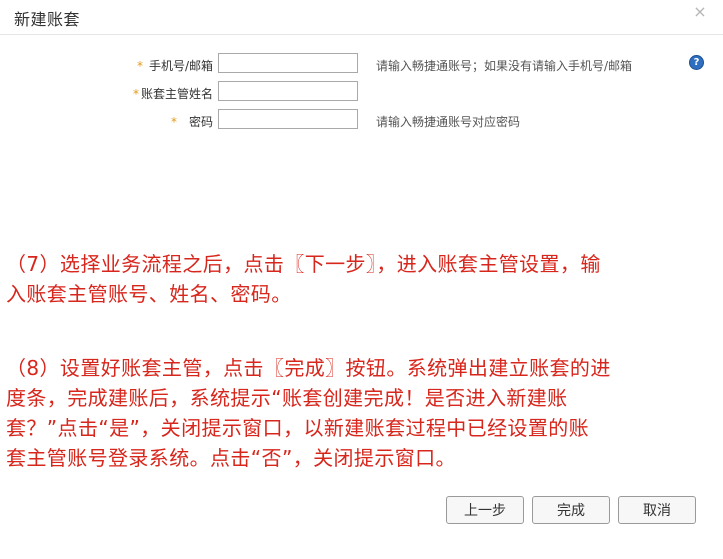  What do you see at coordinates (47, 19) in the screenshot?
I see `dialog-title: 新建账套` at bounding box center [47, 19].